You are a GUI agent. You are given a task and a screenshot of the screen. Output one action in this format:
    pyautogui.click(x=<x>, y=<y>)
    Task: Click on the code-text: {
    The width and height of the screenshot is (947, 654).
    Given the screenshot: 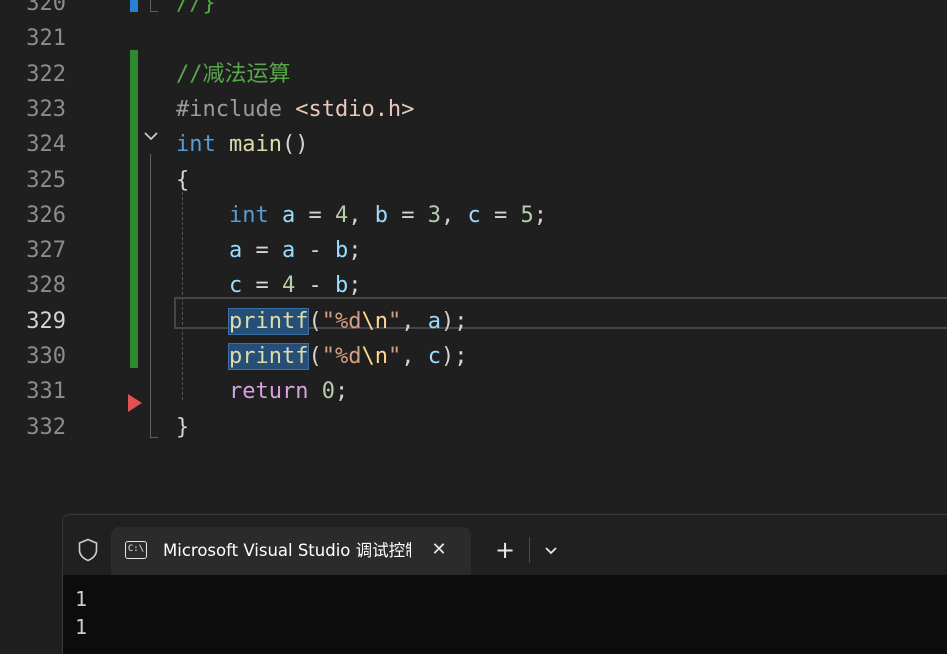 What is the action you would take?
    pyautogui.click(x=182, y=180)
    